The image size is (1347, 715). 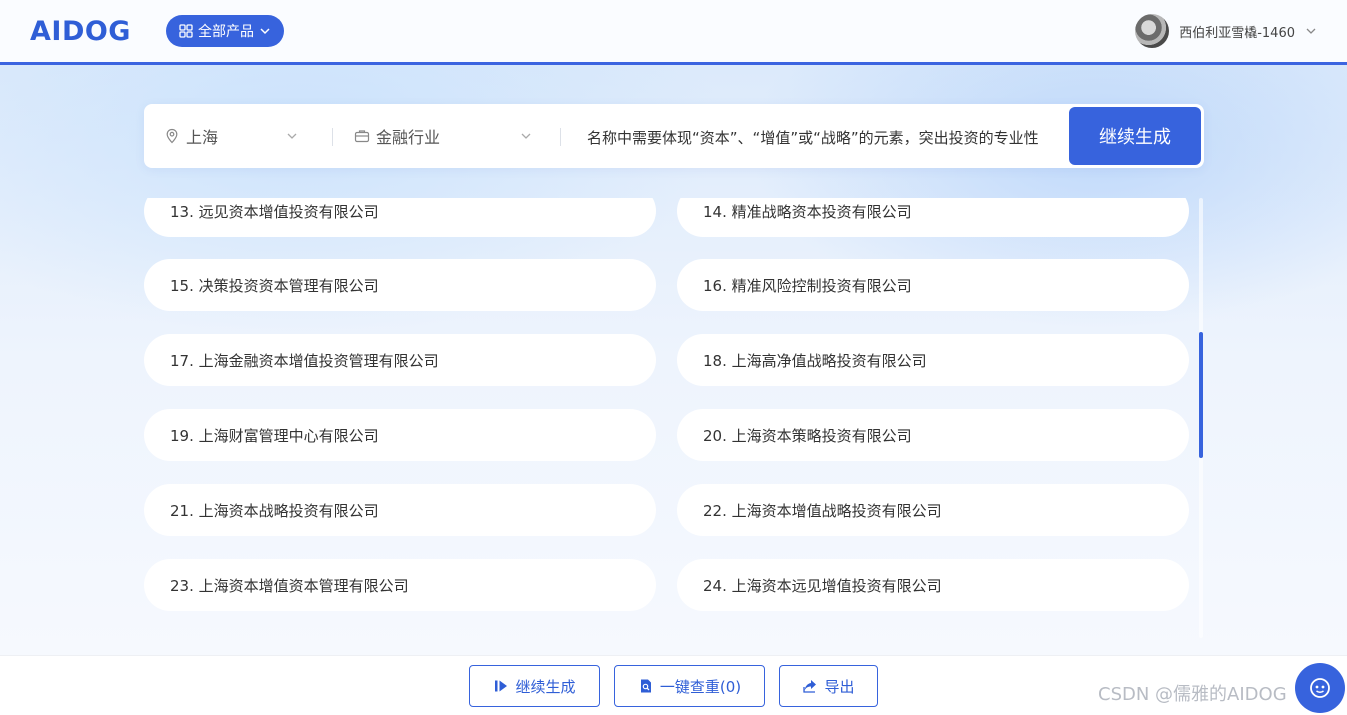 I want to click on check-duplicates-button: 一键查重(0), so click(x=689, y=686).